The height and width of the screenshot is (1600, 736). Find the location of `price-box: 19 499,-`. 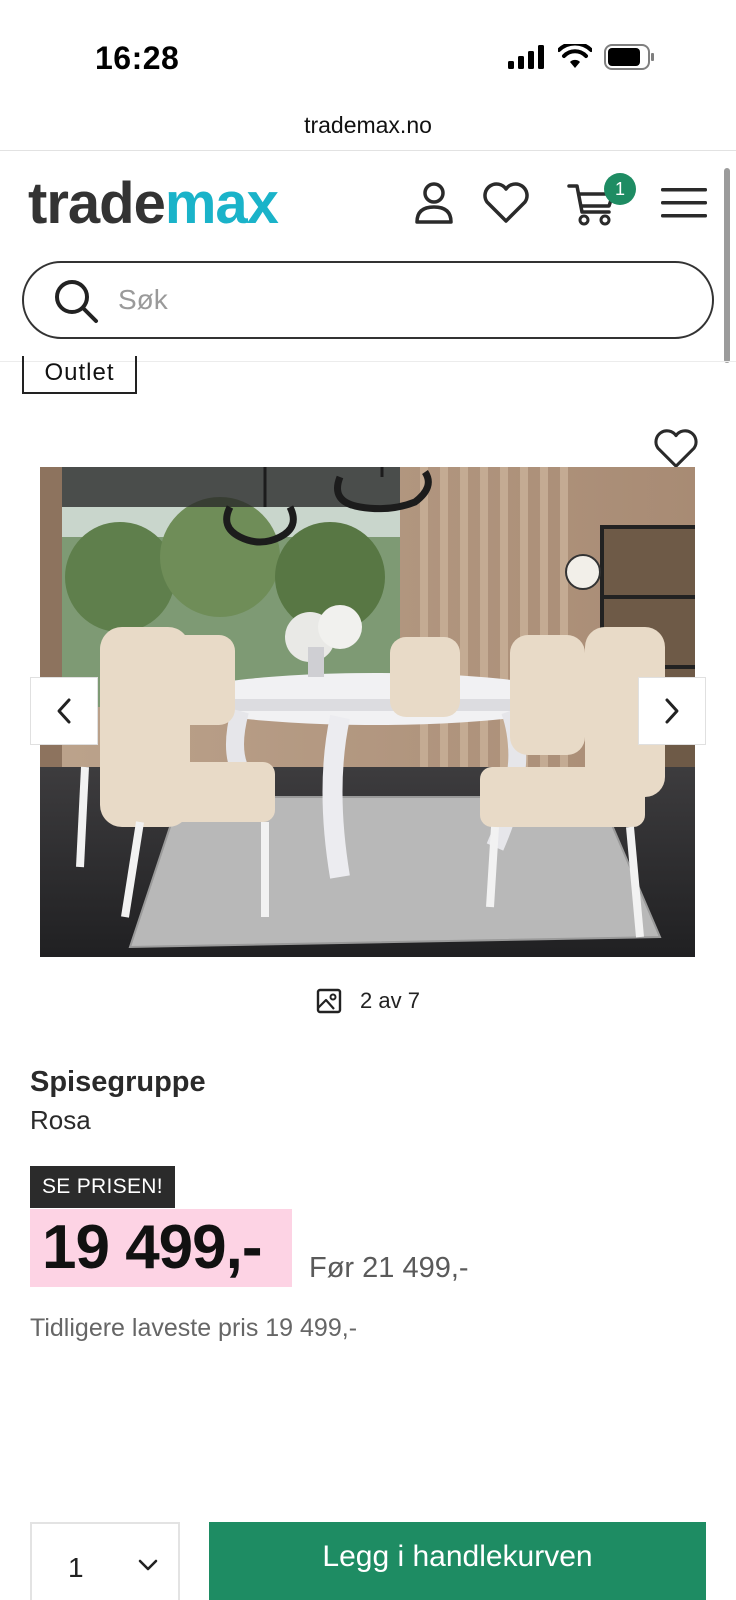

price-box: 19 499,- is located at coordinates (161, 1248).